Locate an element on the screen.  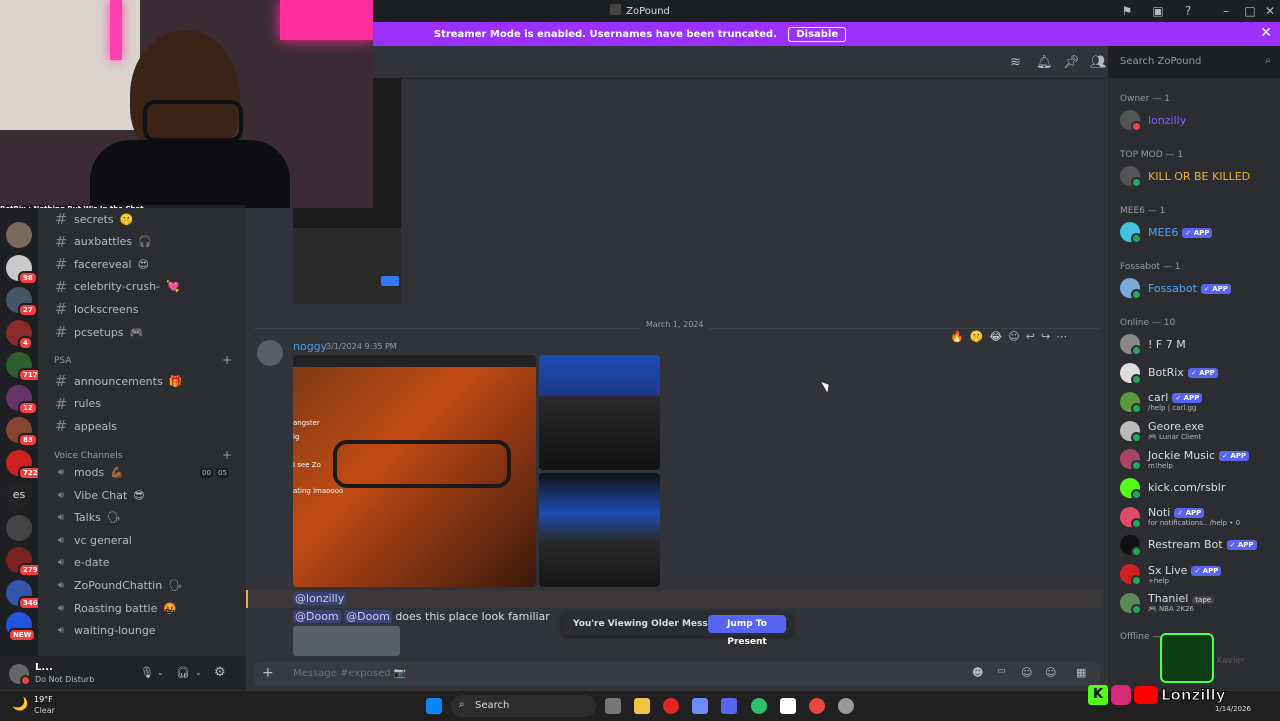
activities-icon: ▦ is located at coordinates (1081, 672).